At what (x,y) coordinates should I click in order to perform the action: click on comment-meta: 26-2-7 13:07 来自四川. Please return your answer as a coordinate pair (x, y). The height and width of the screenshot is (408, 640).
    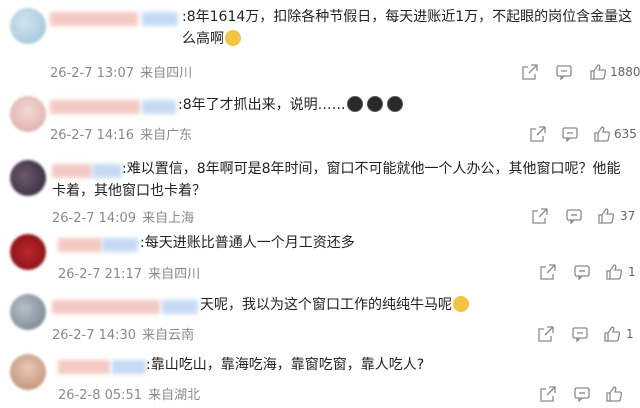
    Looking at the image, I should click on (124, 71).